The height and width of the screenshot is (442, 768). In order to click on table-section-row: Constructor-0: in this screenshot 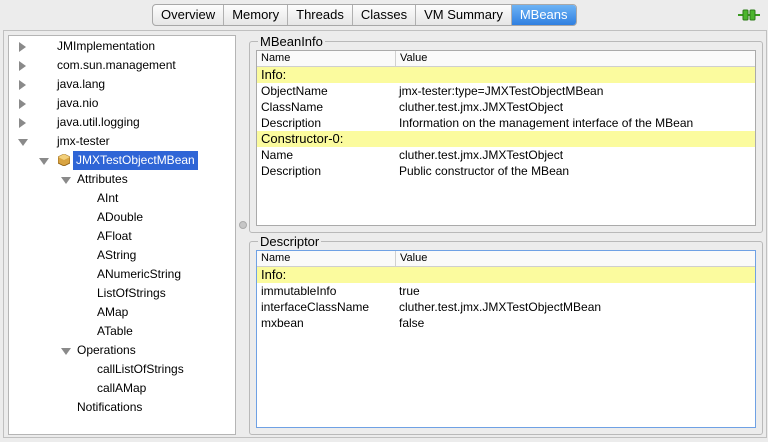, I will do `click(506, 139)`.